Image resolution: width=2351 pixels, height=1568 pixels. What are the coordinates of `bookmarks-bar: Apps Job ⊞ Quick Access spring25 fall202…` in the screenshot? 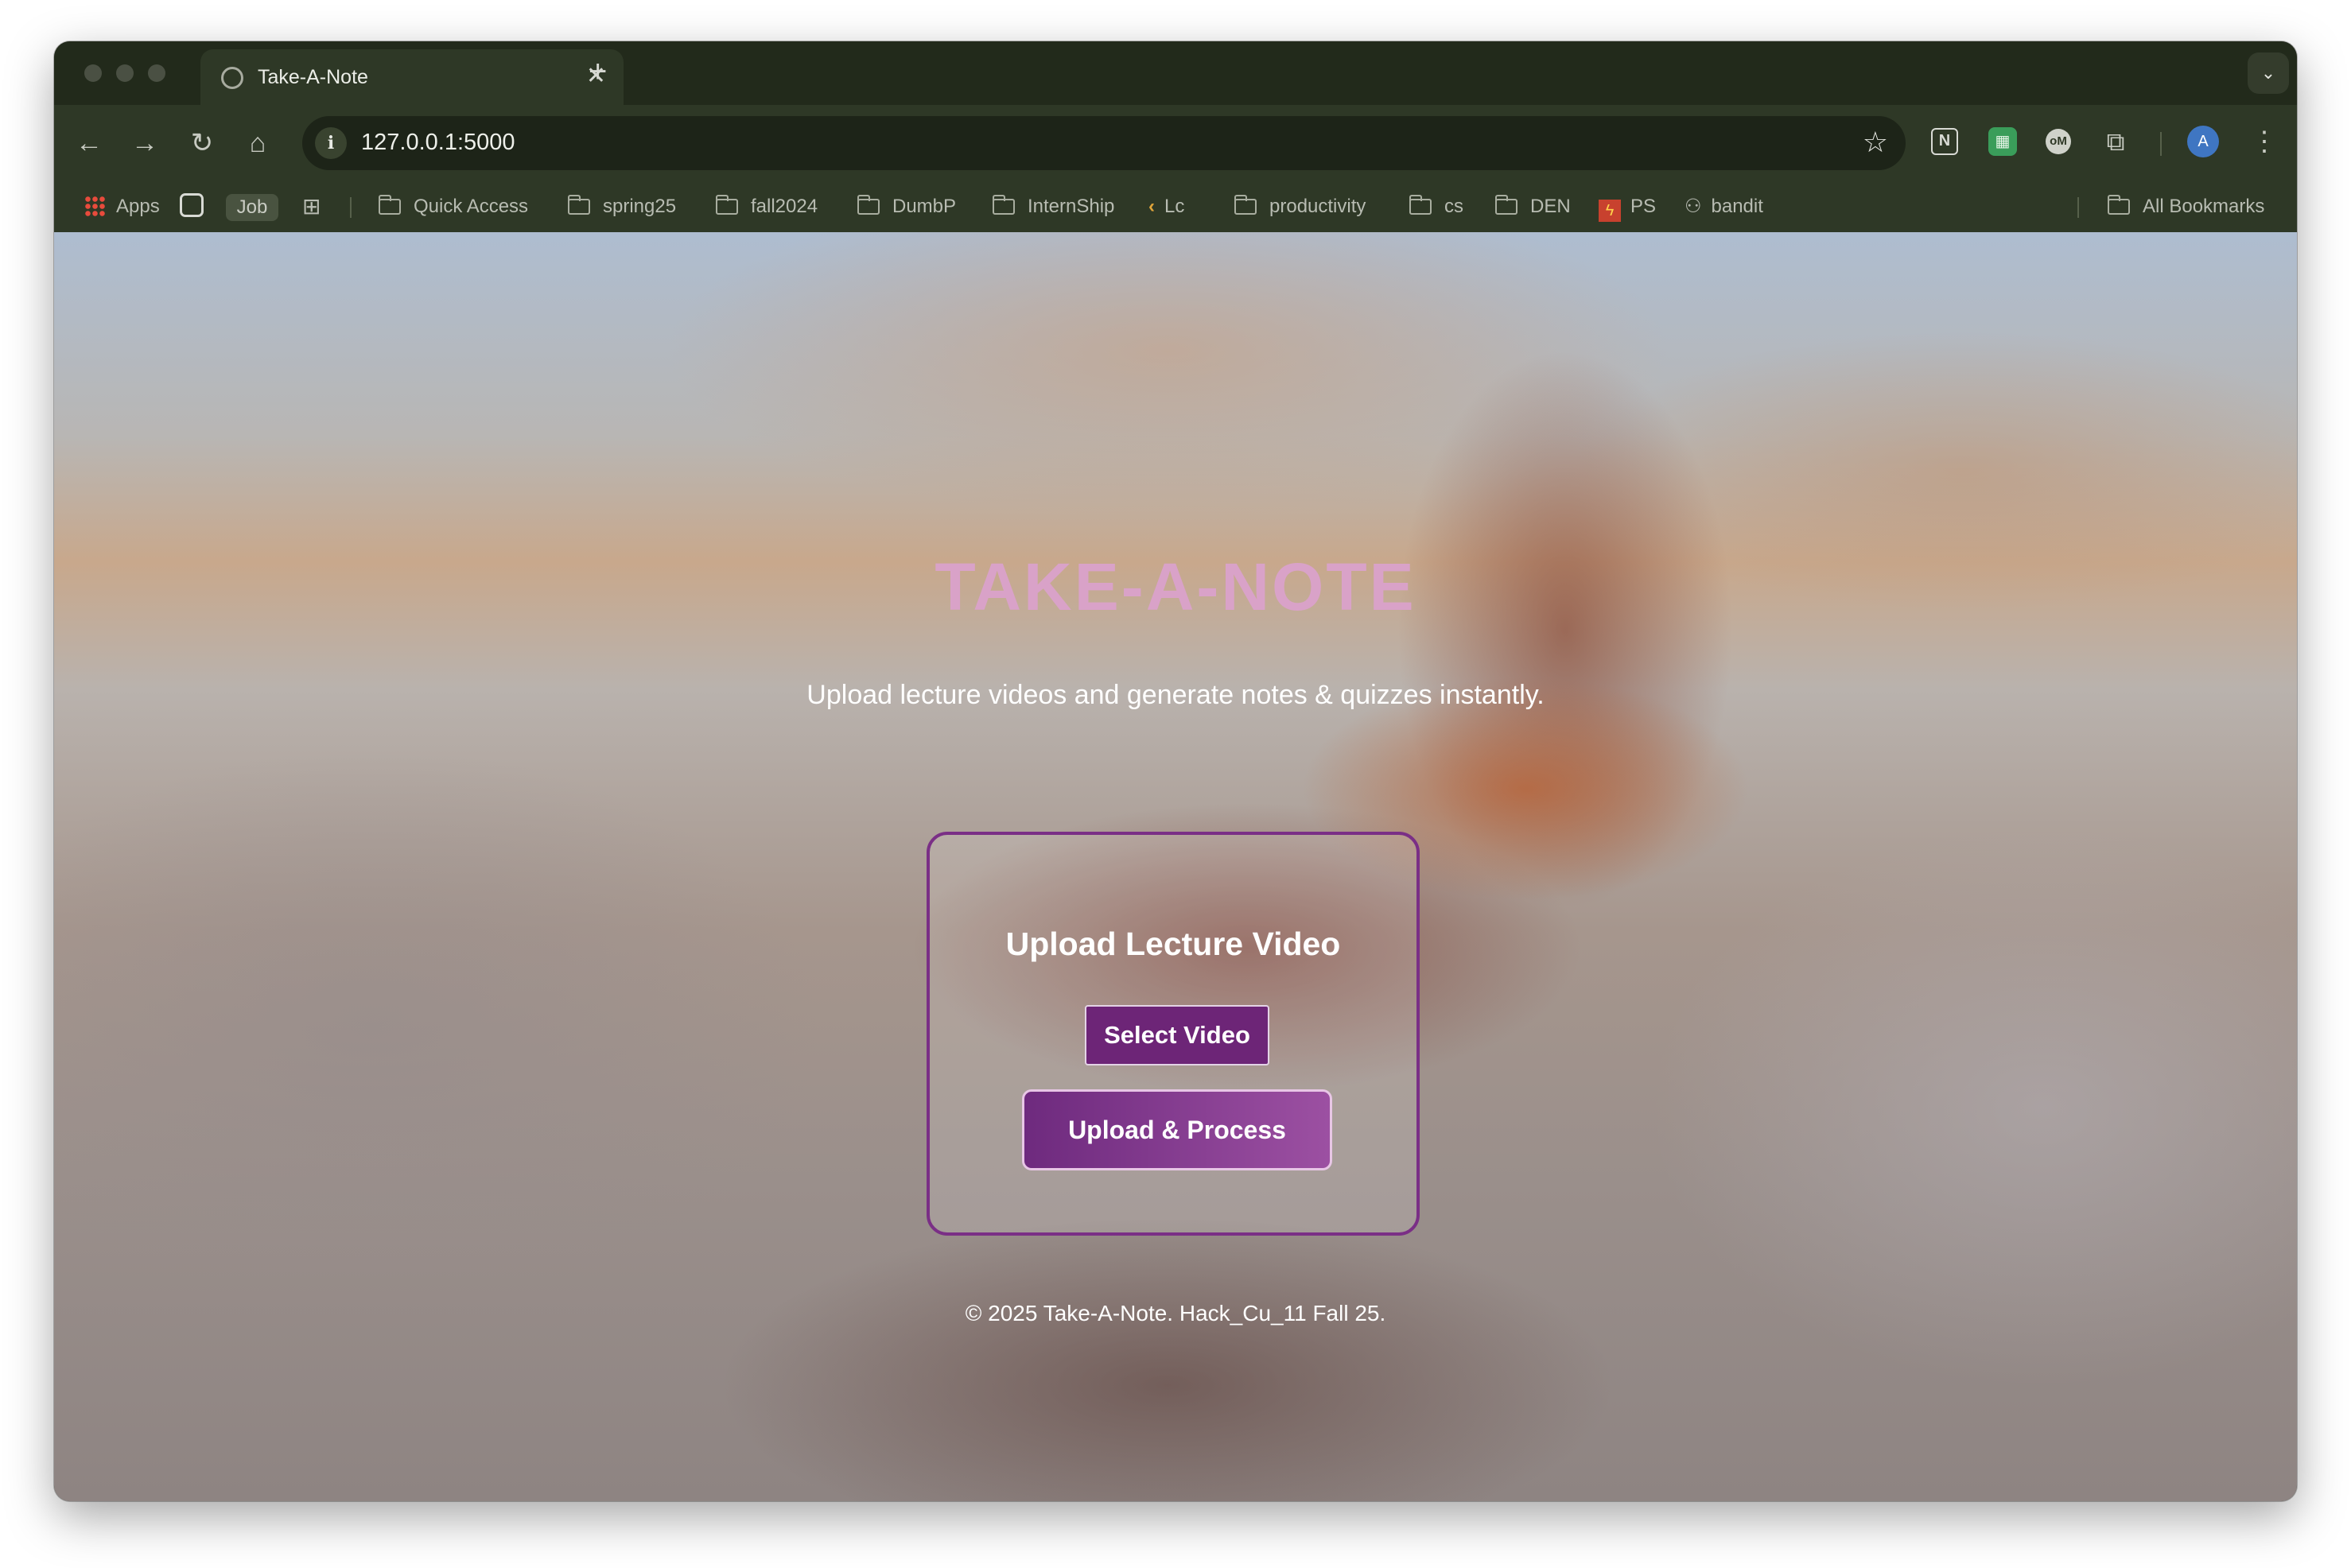 It's located at (1175, 207).